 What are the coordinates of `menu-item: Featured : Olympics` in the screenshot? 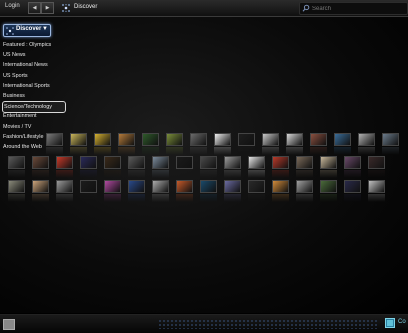 It's located at (26, 45).